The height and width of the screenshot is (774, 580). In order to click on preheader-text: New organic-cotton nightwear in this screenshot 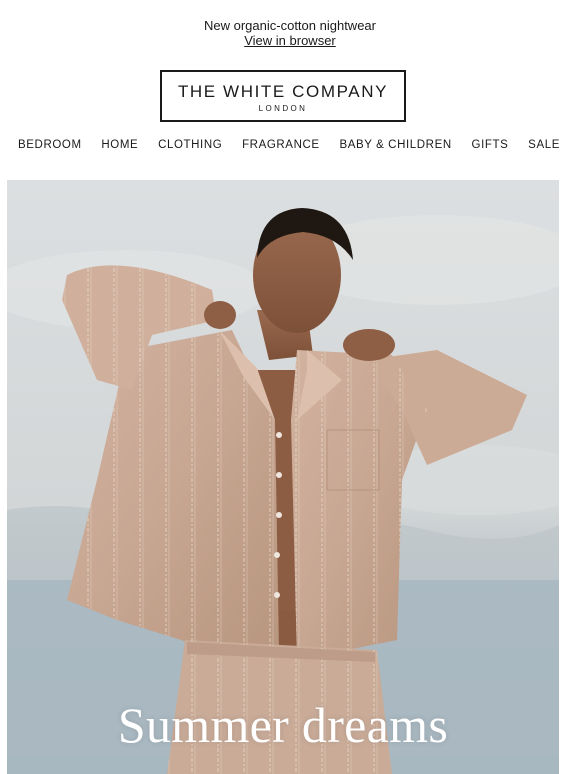, I will do `click(290, 25)`.